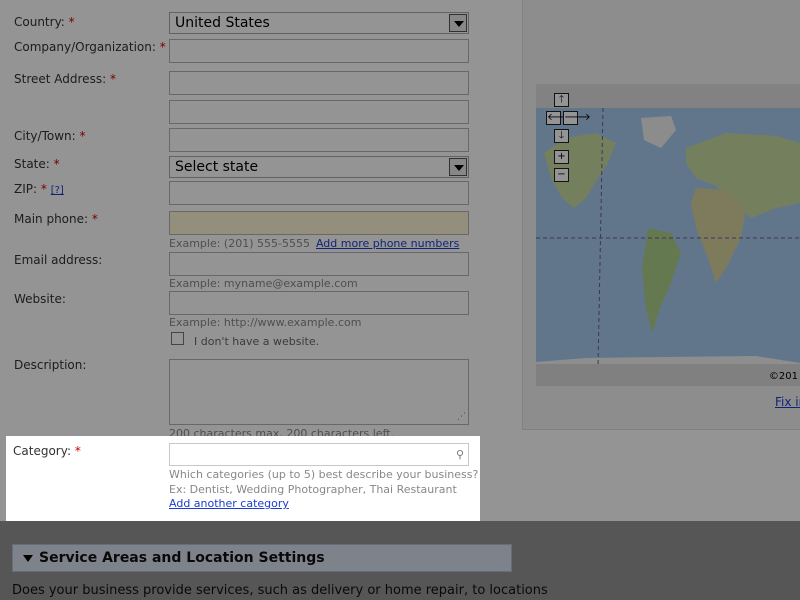  What do you see at coordinates (39, 189) in the screenshot?
I see `zip-label: ZIP: * [?]` at bounding box center [39, 189].